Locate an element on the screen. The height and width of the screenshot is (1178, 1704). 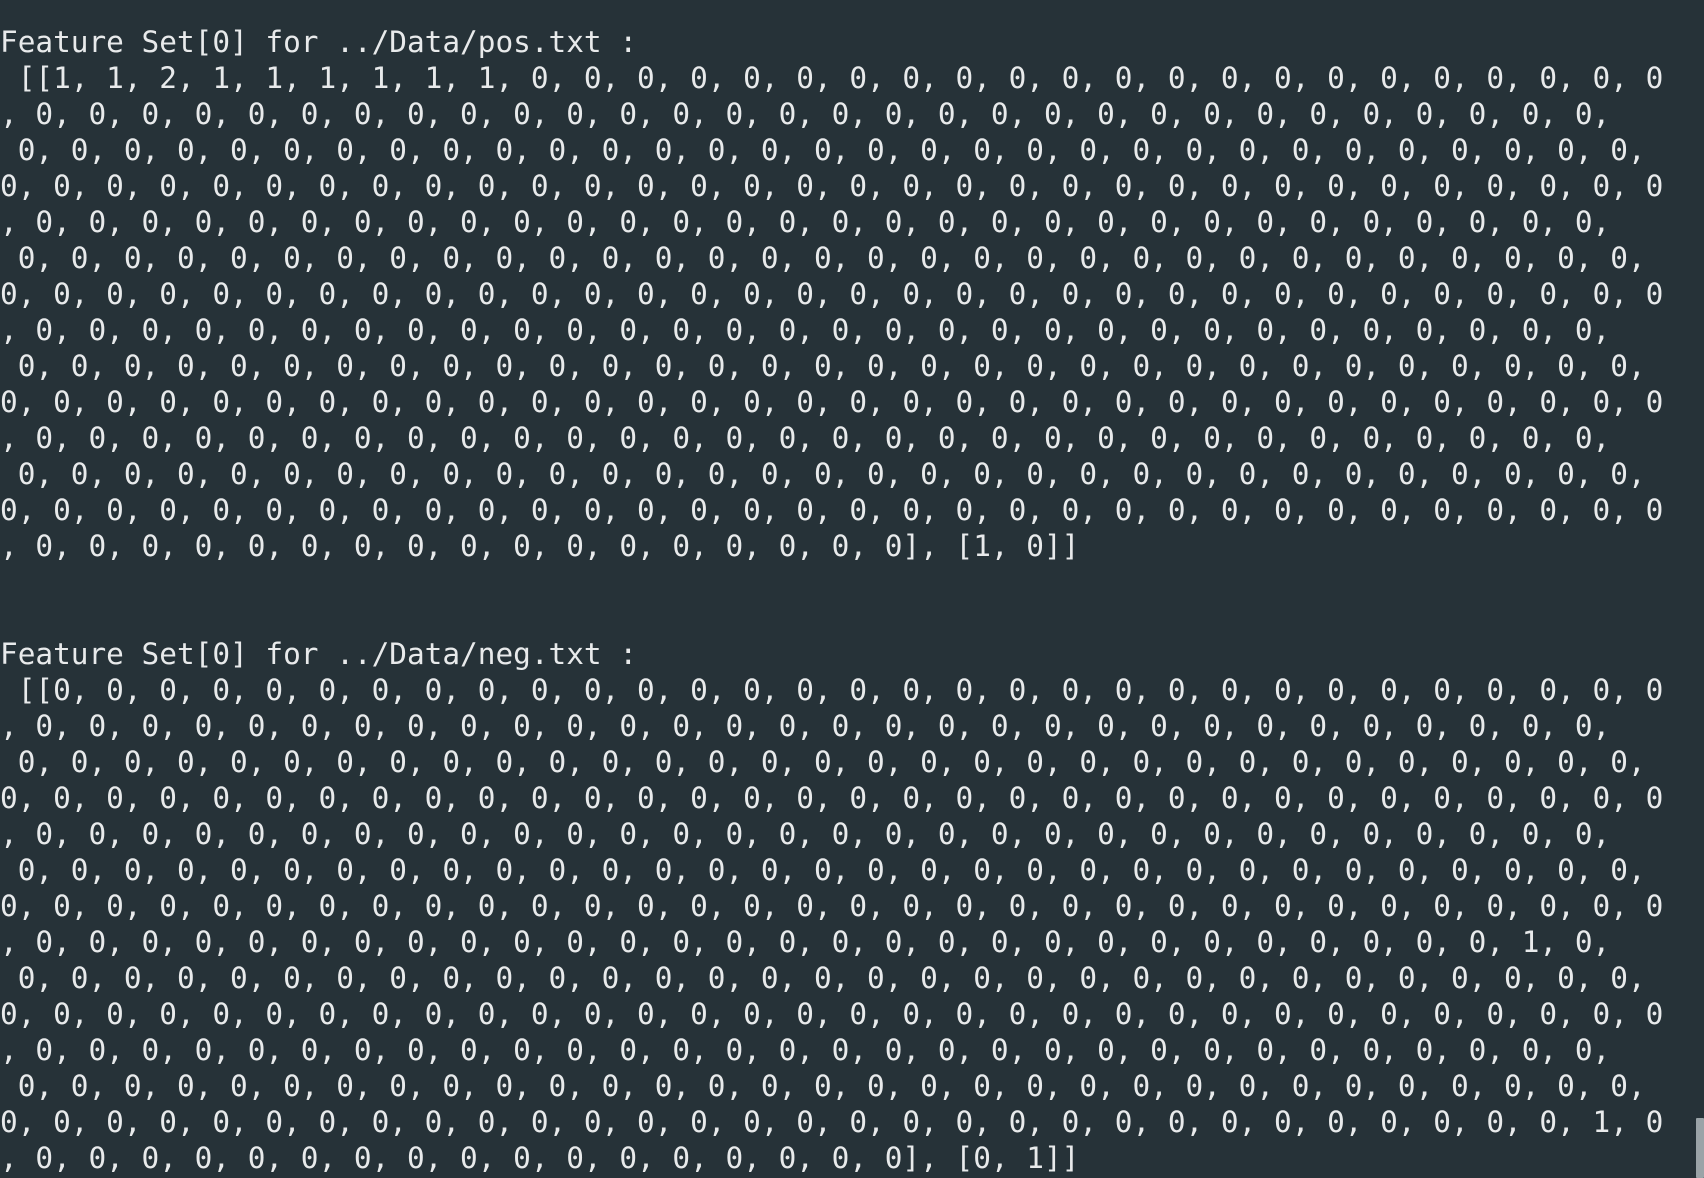
terminal-line: Feature Set[0] for ../Data/neg.txt : is located at coordinates (319, 654).